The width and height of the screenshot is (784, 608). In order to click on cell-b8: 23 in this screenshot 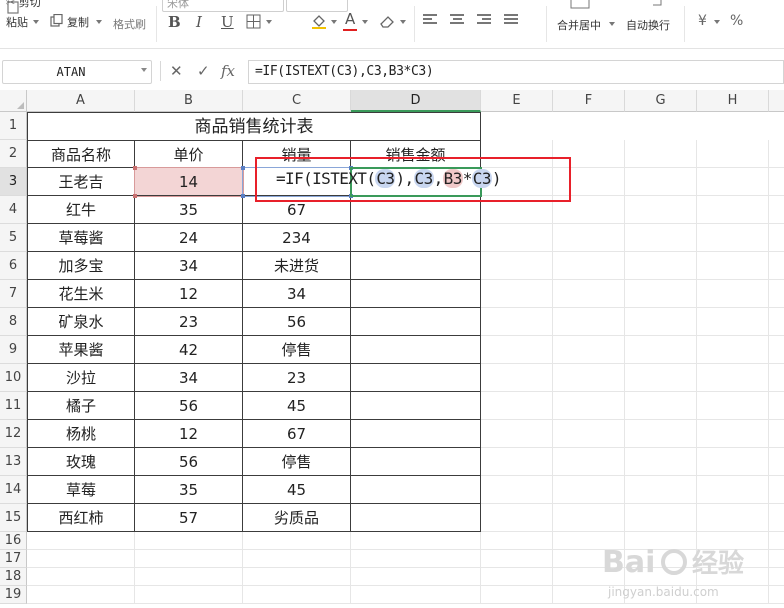, I will do `click(189, 322)`.